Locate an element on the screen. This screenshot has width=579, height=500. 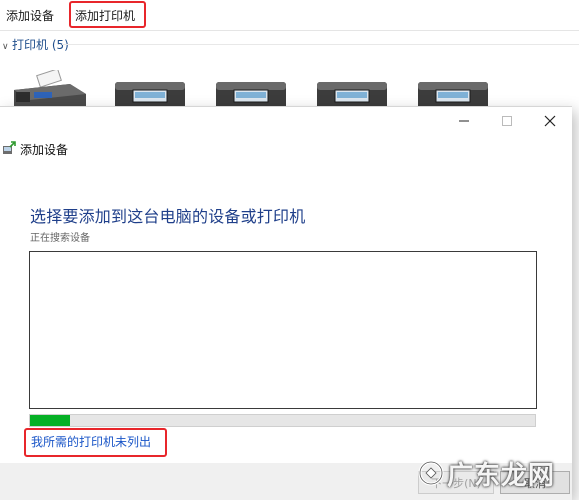
printers-section-header: ∨ 打印机 (5) is located at coordinates (34, 44).